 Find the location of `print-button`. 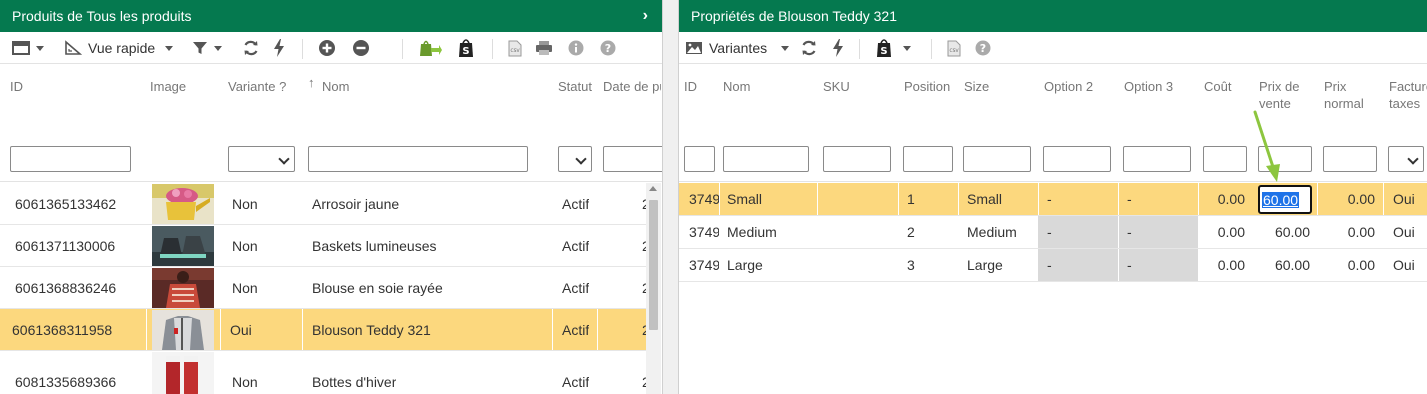

print-button is located at coordinates (544, 48).